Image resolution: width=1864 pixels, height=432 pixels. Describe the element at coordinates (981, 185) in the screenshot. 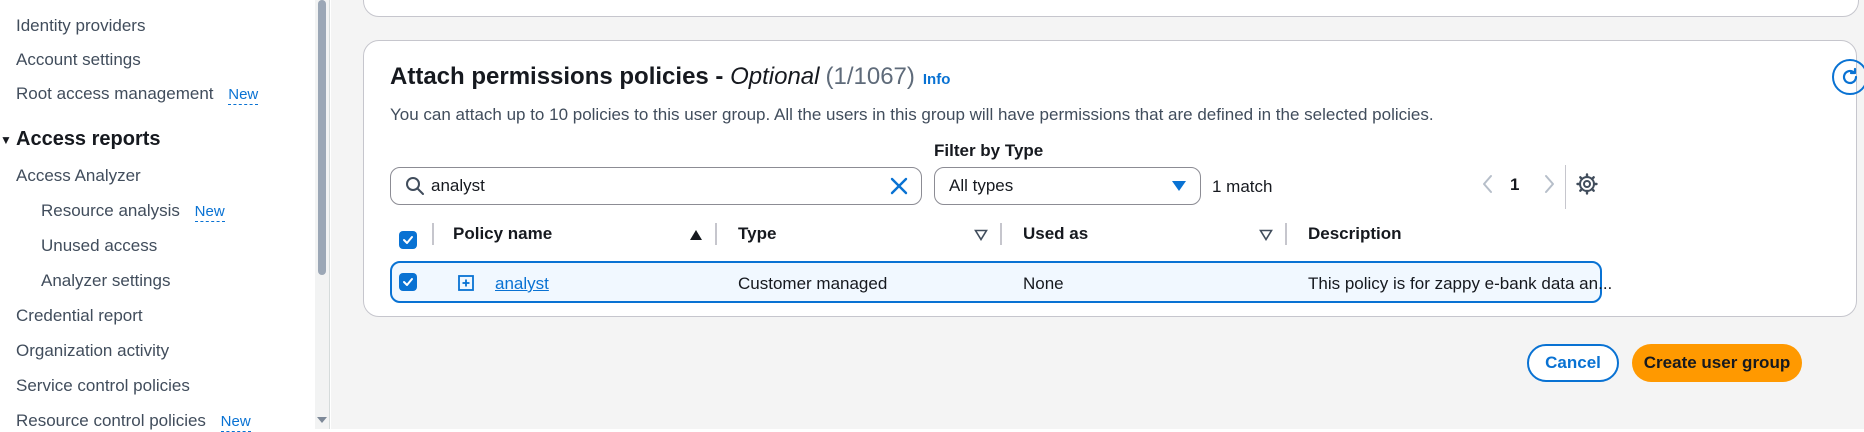

I see `filter-type-value: All types` at that location.